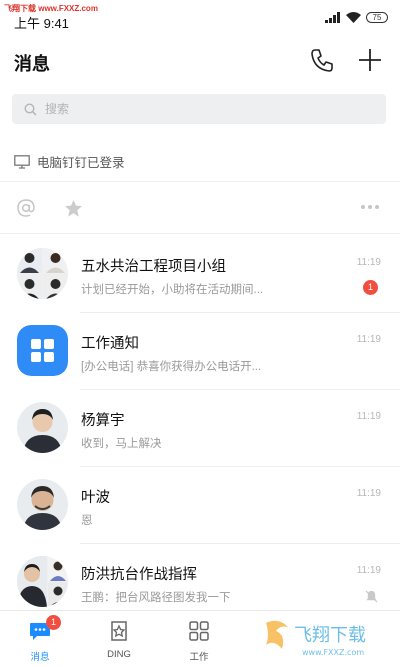 Image resolution: width=400 pixels, height=667 pixels. Describe the element at coordinates (199, 631) in the screenshot. I see `grid-icon` at that location.